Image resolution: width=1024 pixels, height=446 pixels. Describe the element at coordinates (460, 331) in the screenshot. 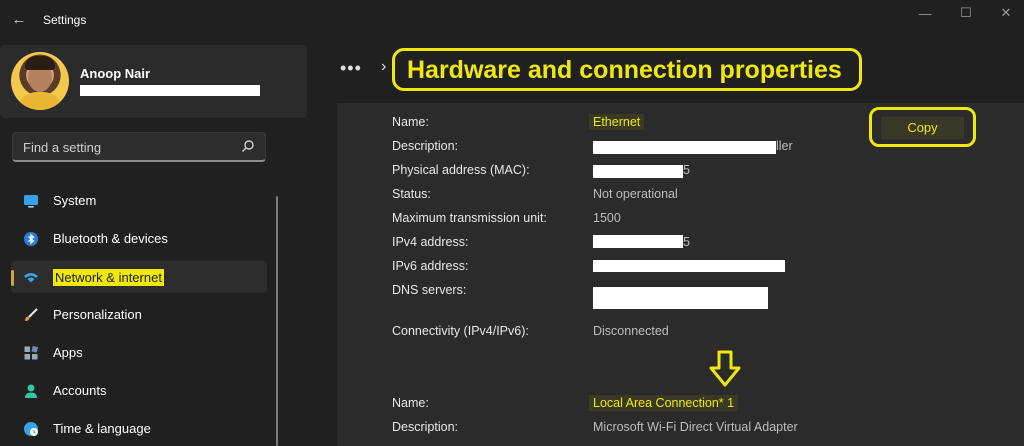

I see `connectivity-label: Connectivity (IPv4/IPv6):` at that location.